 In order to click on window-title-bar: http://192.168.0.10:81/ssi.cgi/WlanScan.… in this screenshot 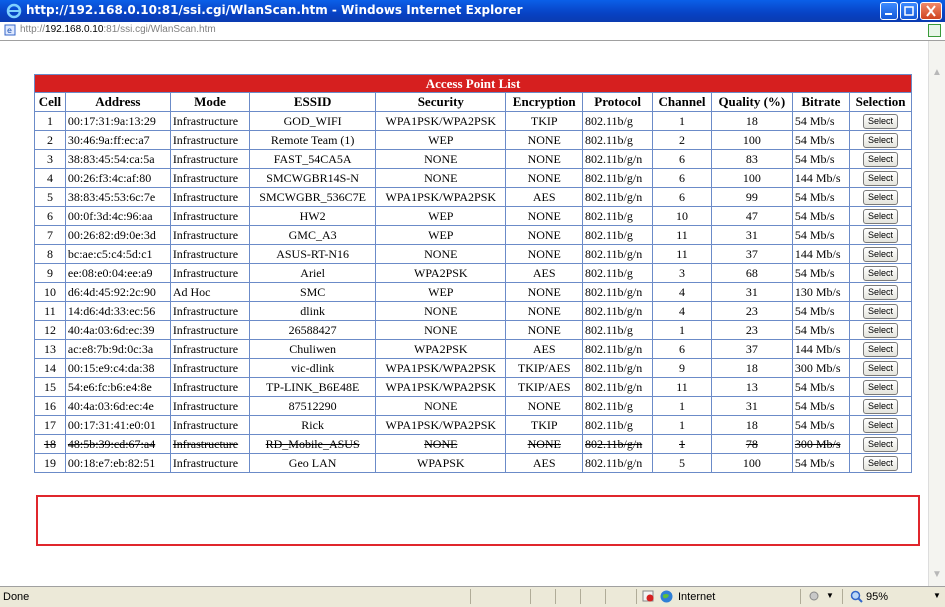, I will do `click(472, 11)`.